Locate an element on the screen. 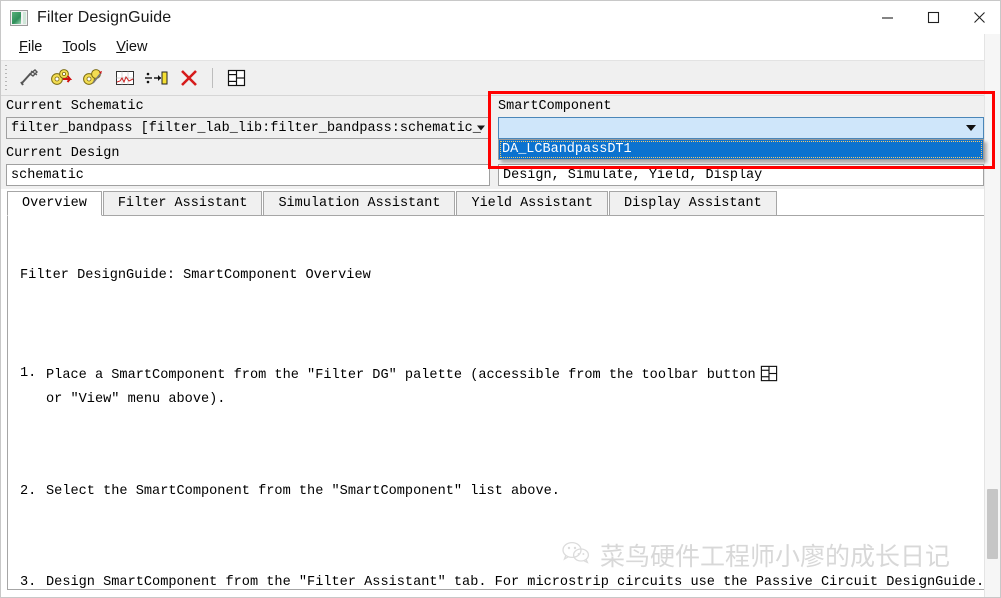  maximize-icon is located at coordinates (933, 17).